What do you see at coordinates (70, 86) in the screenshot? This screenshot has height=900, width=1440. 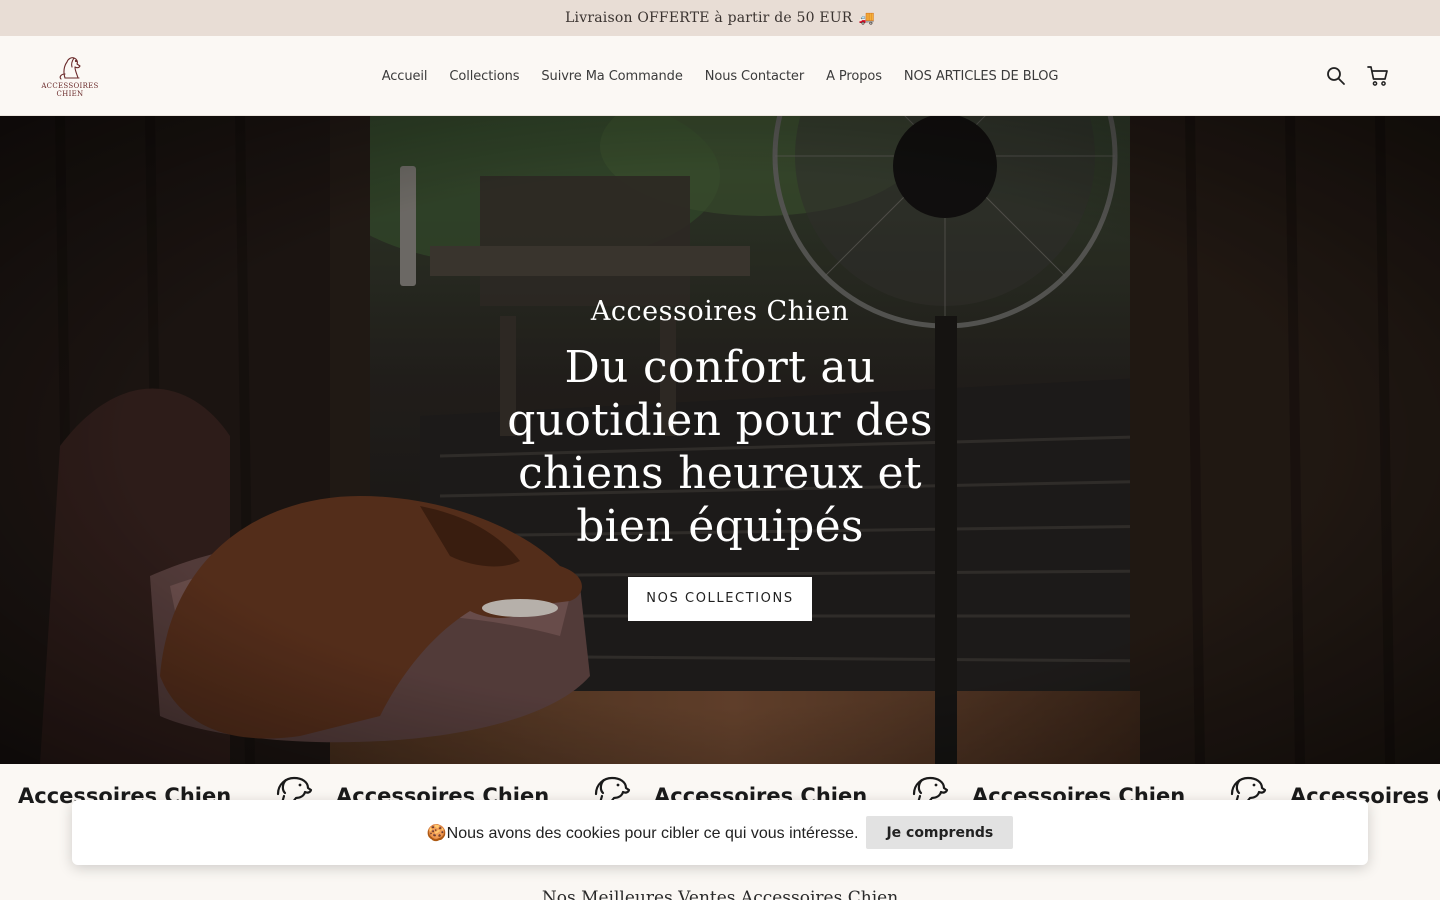 I see `logo-line-1: ACCESSOIRES` at bounding box center [70, 86].